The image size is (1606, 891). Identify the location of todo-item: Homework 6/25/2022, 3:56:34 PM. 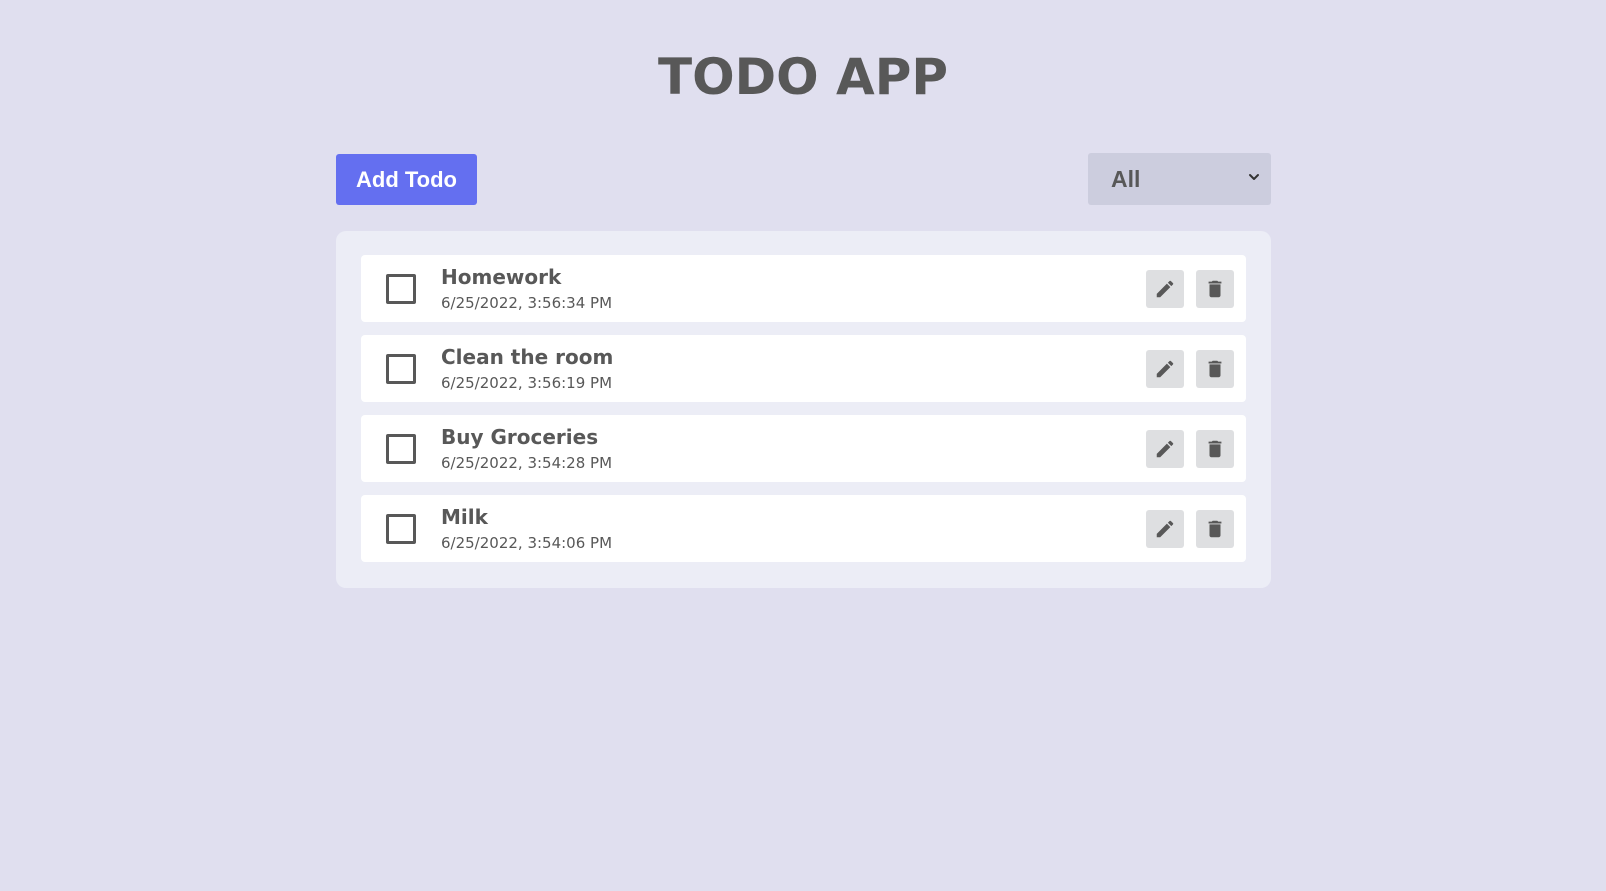
(803, 288).